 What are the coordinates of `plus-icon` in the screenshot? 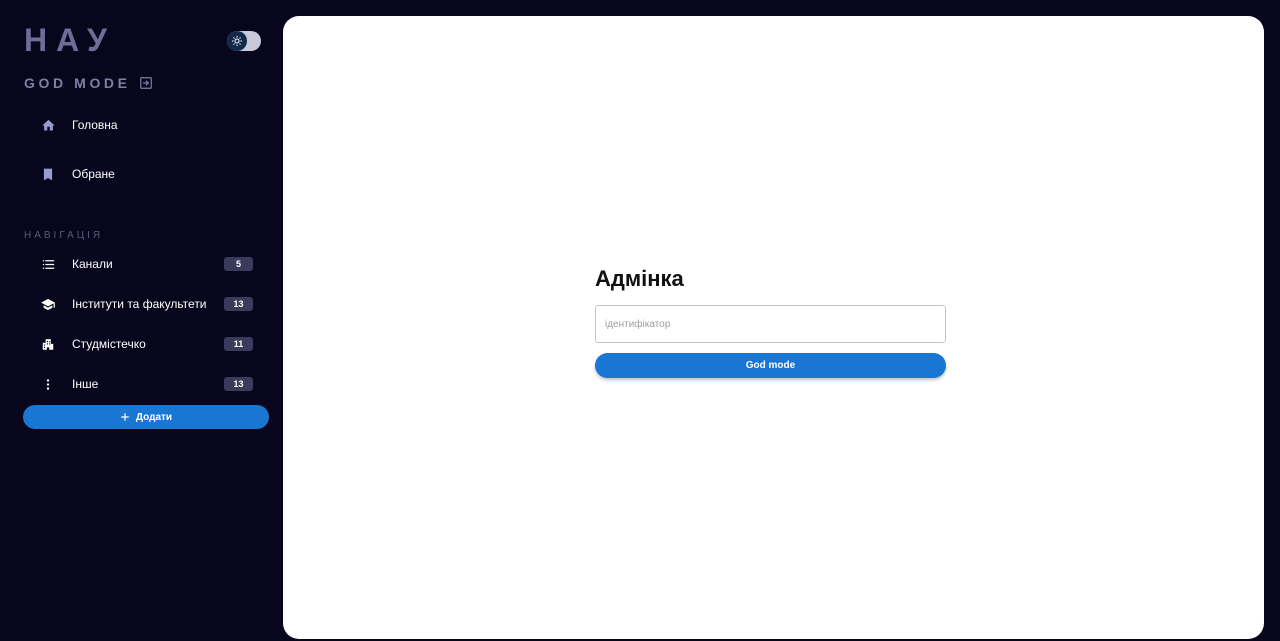 It's located at (125, 417).